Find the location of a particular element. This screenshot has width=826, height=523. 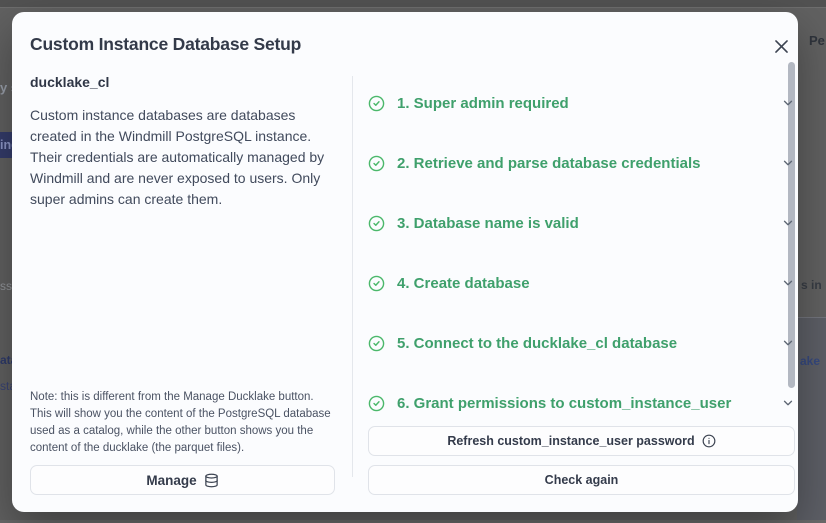

background-text-fragment: s in is located at coordinates (811, 285).